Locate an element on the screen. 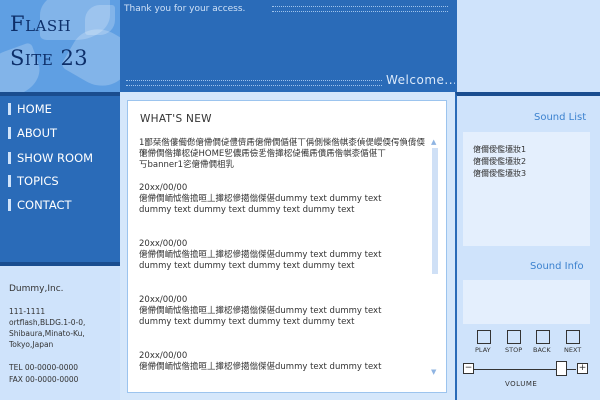  nav-item-contact: CONTACT is located at coordinates (40, 205).